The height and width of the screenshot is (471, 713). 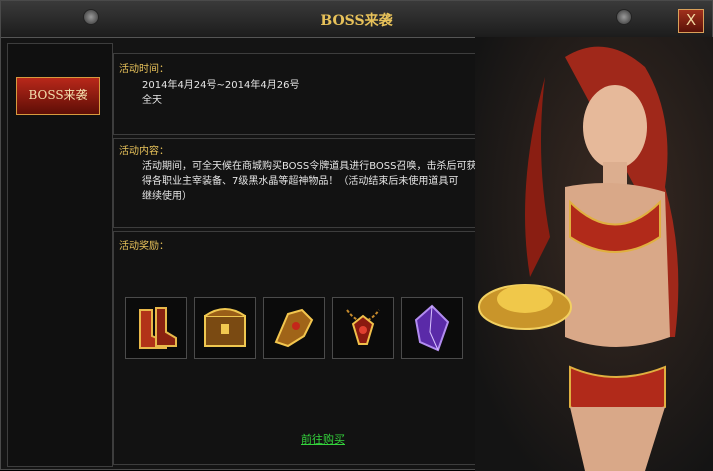 I want to click on content-label: 活动内容：, so click(x=144, y=151).